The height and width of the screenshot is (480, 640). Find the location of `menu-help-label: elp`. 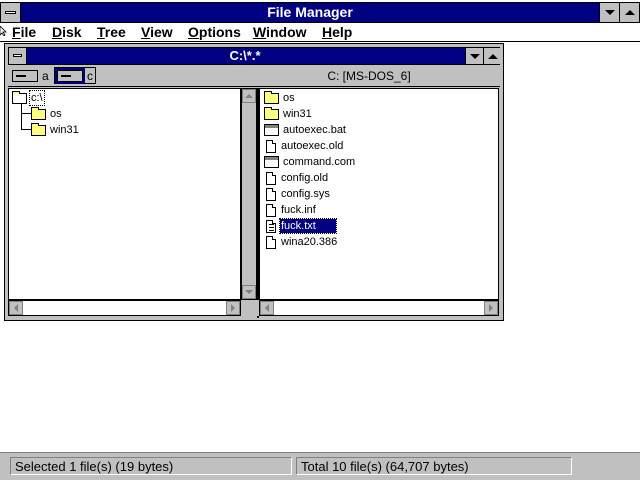

menu-help-label: elp is located at coordinates (342, 32).